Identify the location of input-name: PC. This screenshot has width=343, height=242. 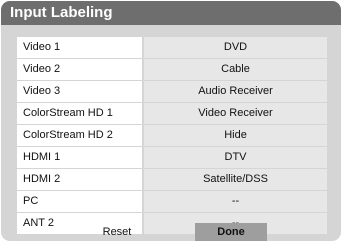
(79, 201).